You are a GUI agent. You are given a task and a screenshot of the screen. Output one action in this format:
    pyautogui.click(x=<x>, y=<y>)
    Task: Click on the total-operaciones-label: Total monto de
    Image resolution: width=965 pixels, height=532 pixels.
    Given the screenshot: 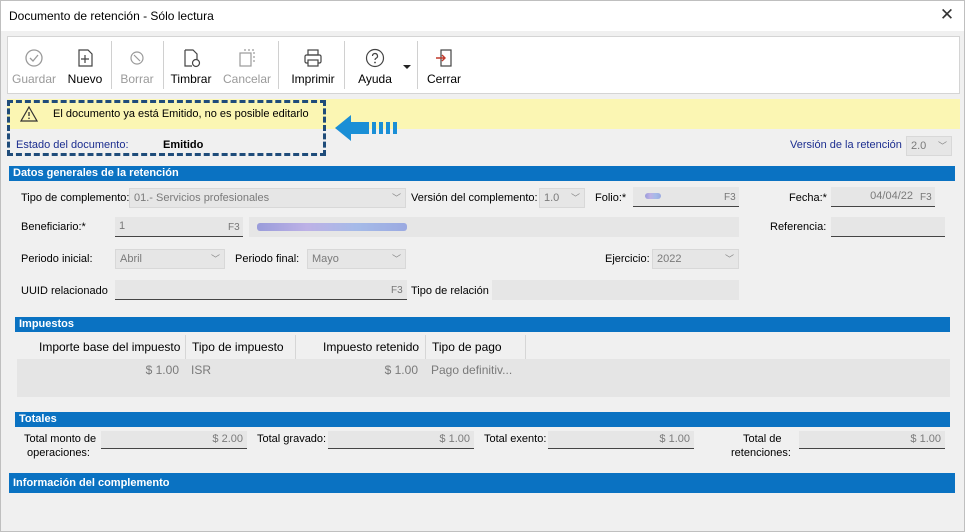 What is the action you would take?
    pyautogui.click(x=60, y=439)
    